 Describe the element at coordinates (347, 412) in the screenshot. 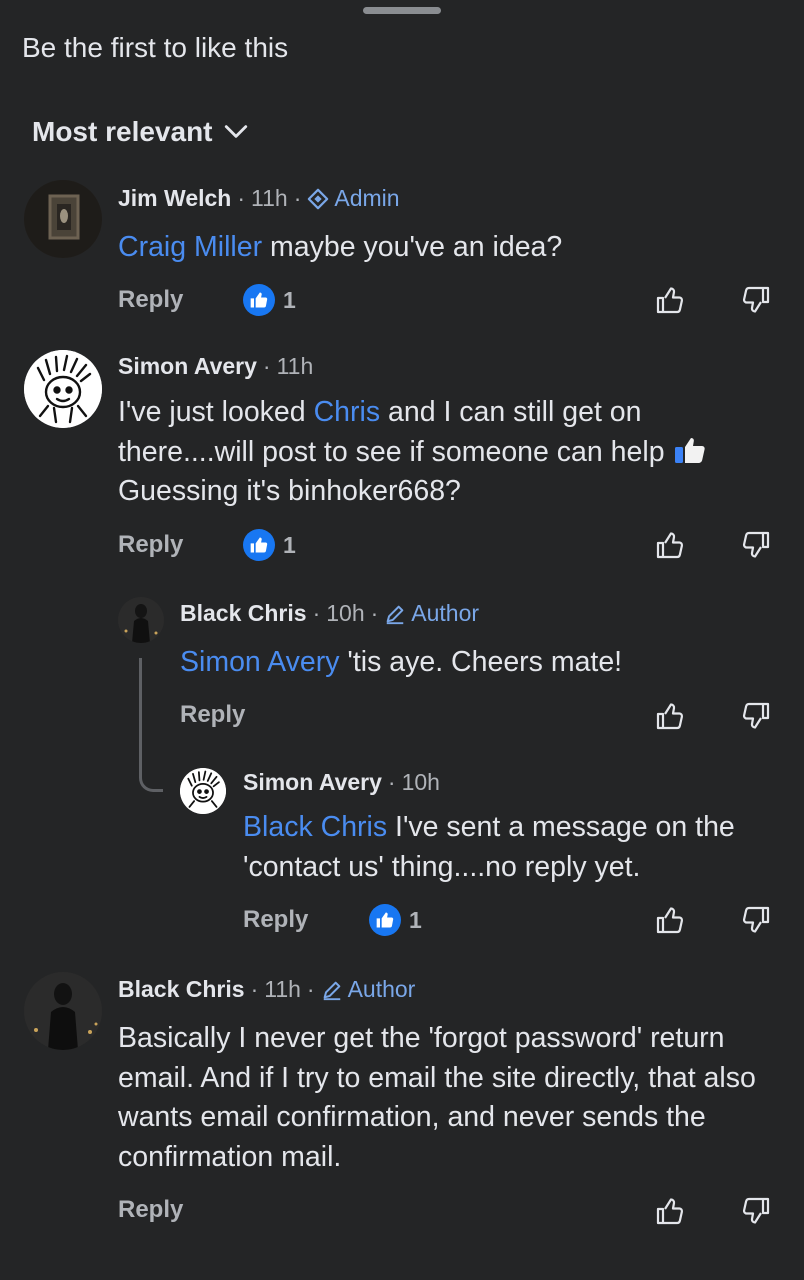

I see `mention-link: Chris` at that location.